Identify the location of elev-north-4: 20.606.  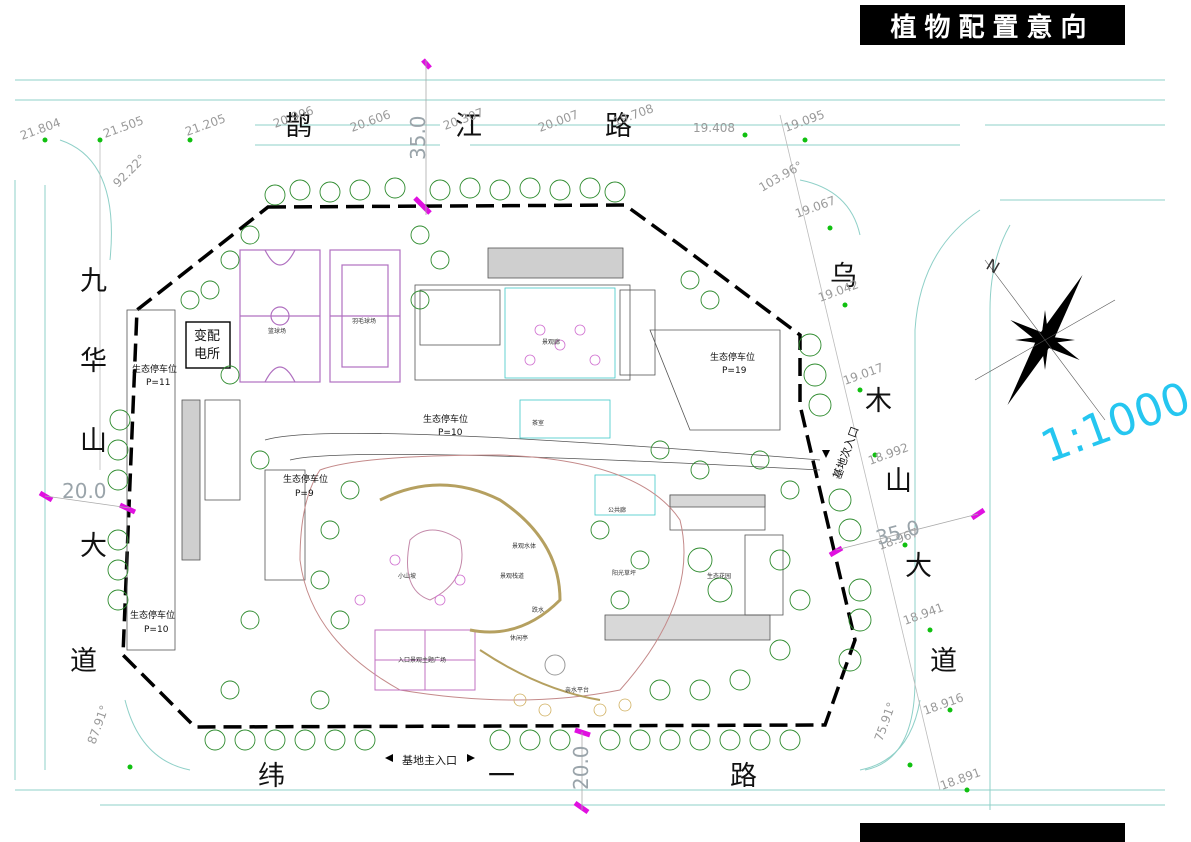
(370, 121).